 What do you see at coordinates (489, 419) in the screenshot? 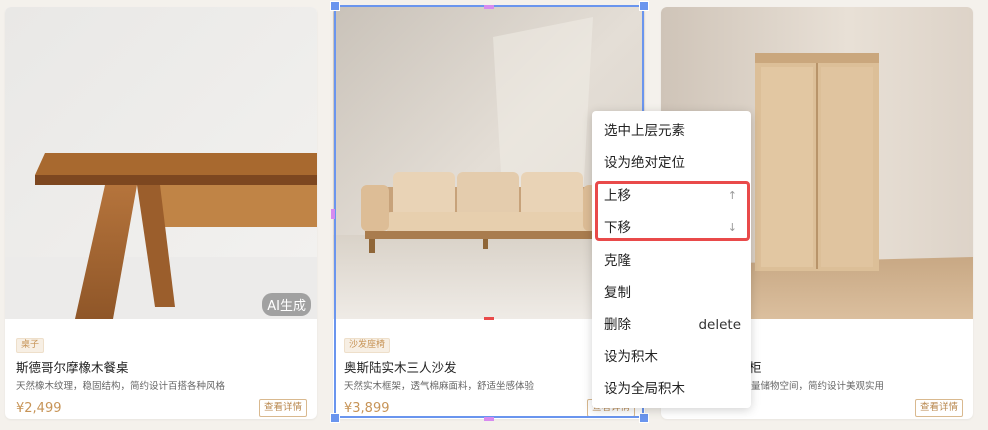
I see `resize-handle-bottom` at bounding box center [489, 419].